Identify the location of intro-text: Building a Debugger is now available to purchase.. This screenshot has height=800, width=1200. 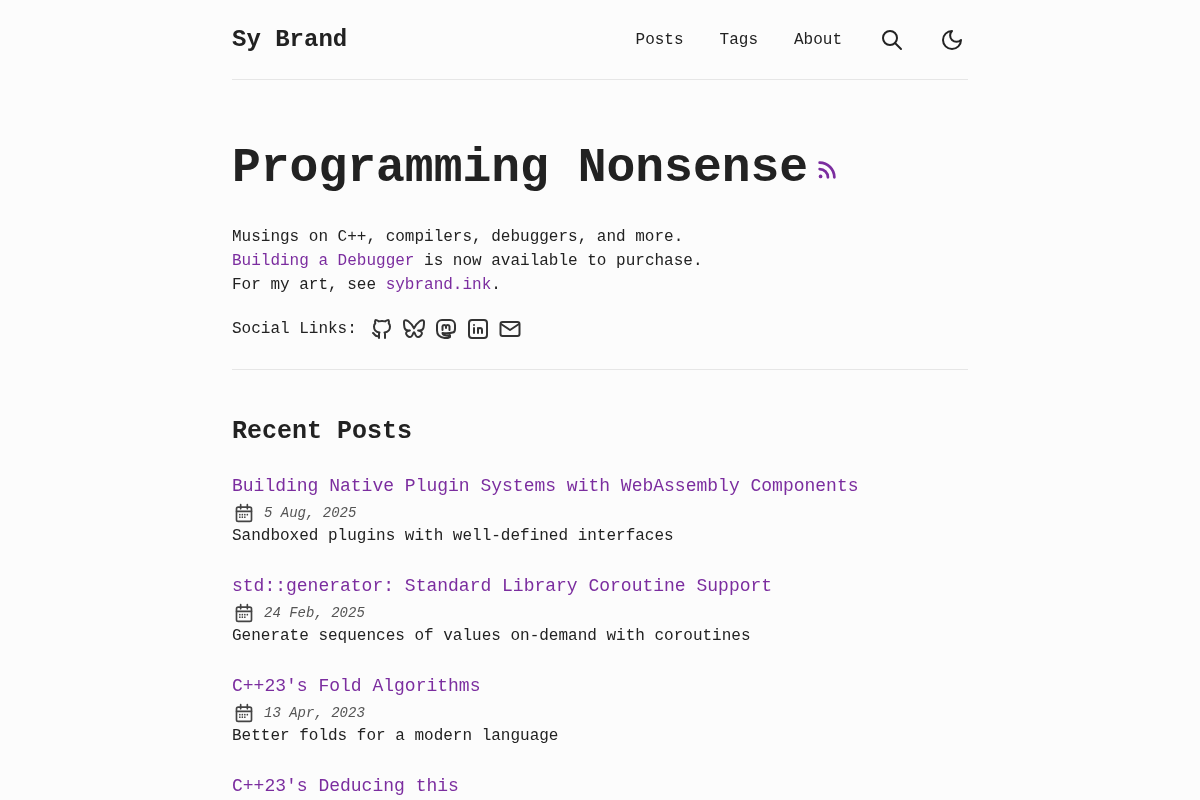
(468, 261).